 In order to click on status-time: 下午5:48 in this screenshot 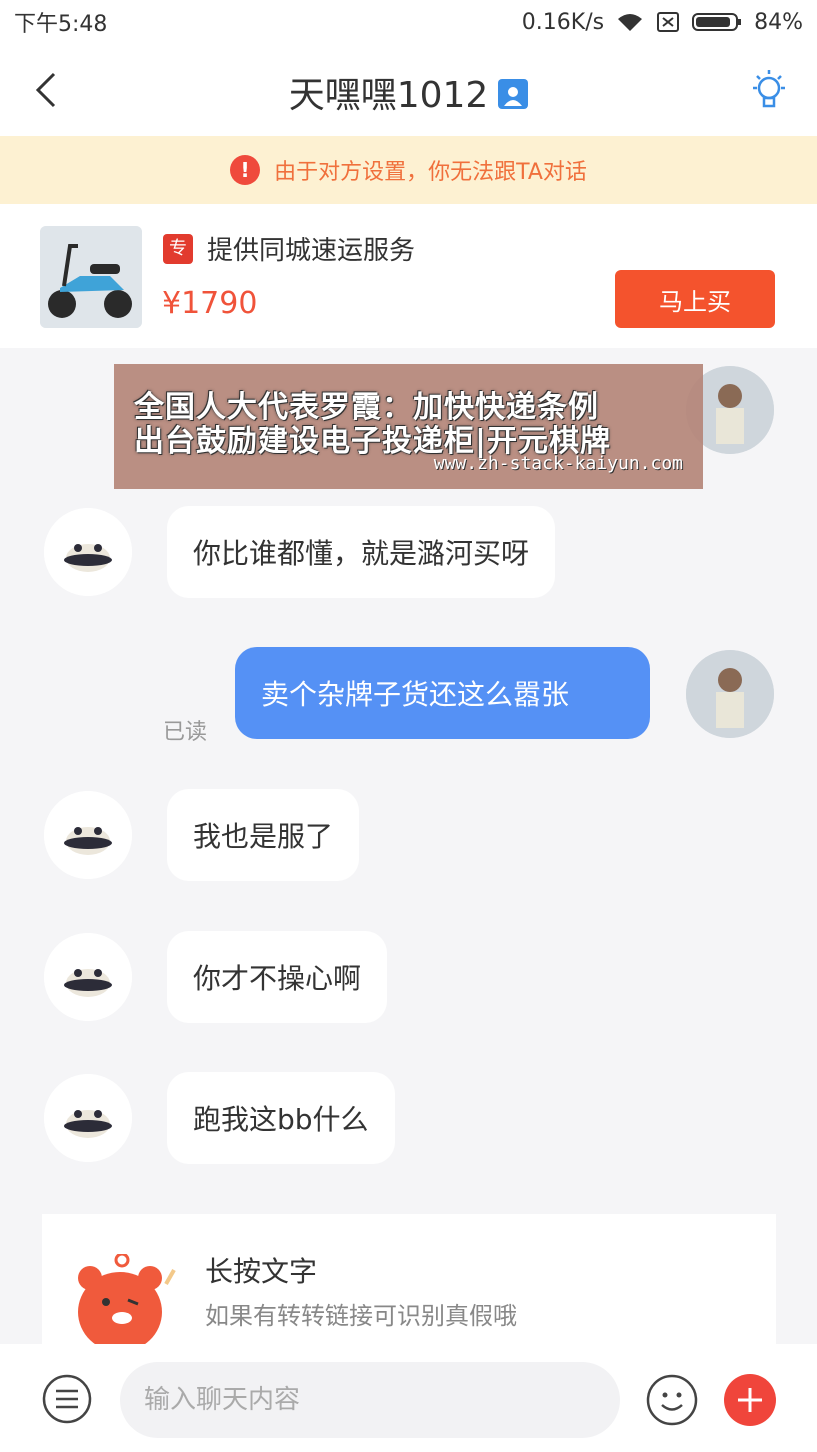, I will do `click(61, 24)`.